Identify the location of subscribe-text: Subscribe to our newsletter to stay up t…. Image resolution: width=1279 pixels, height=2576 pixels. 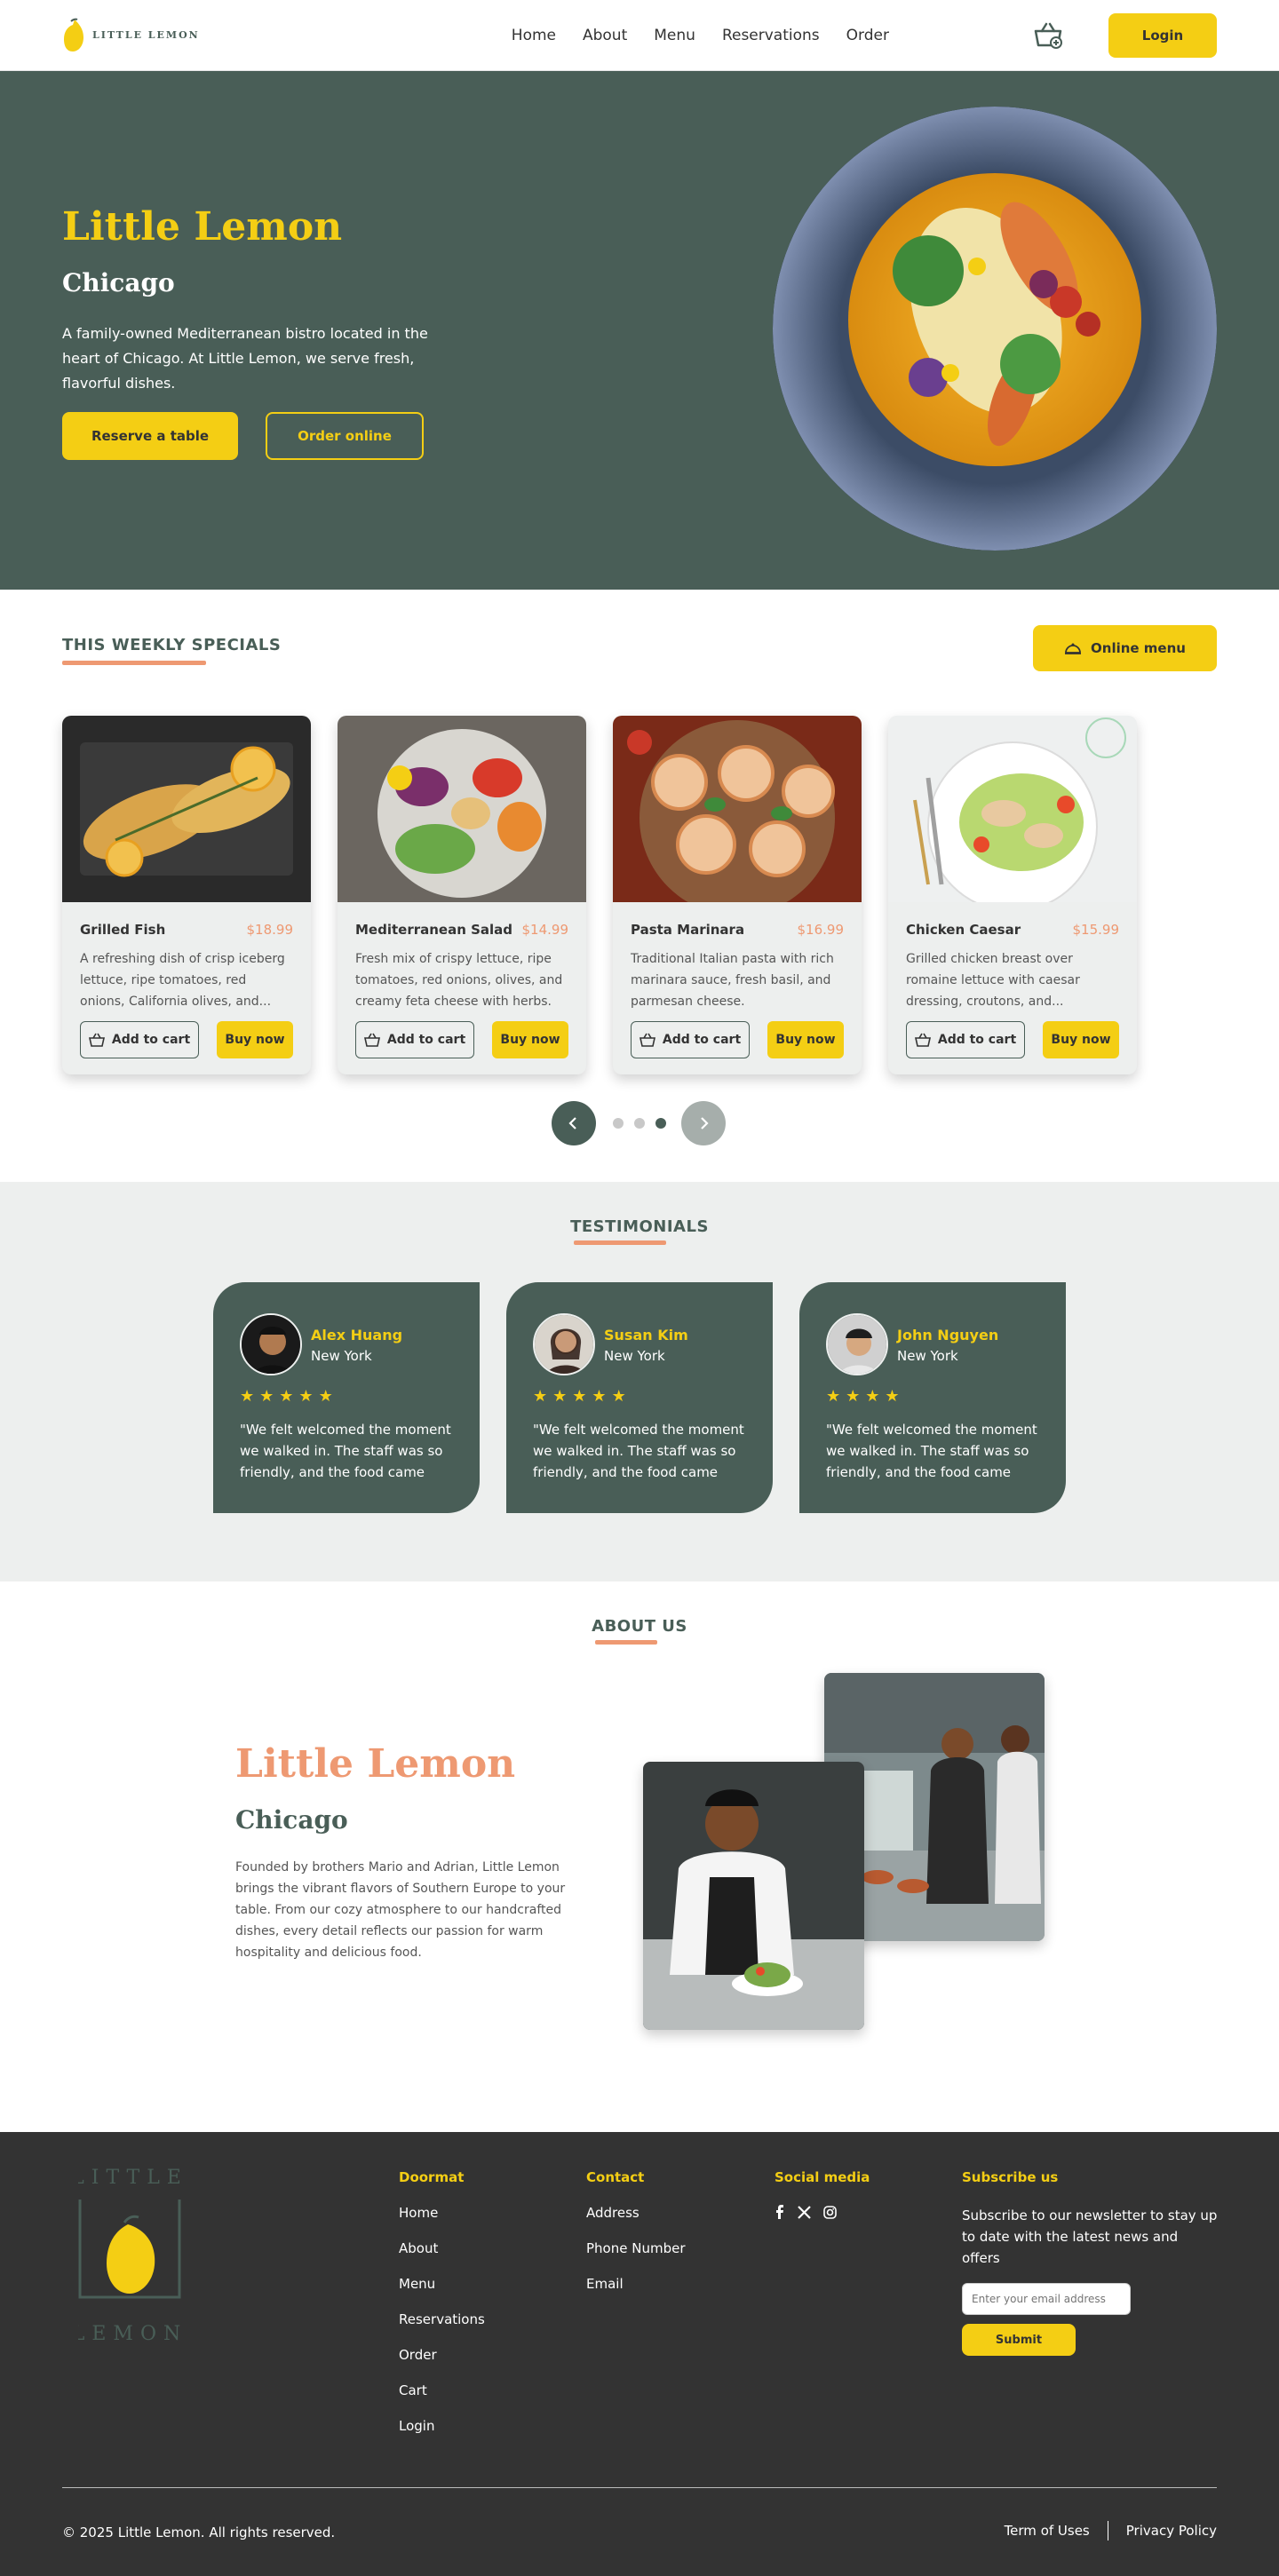
(1090, 2236).